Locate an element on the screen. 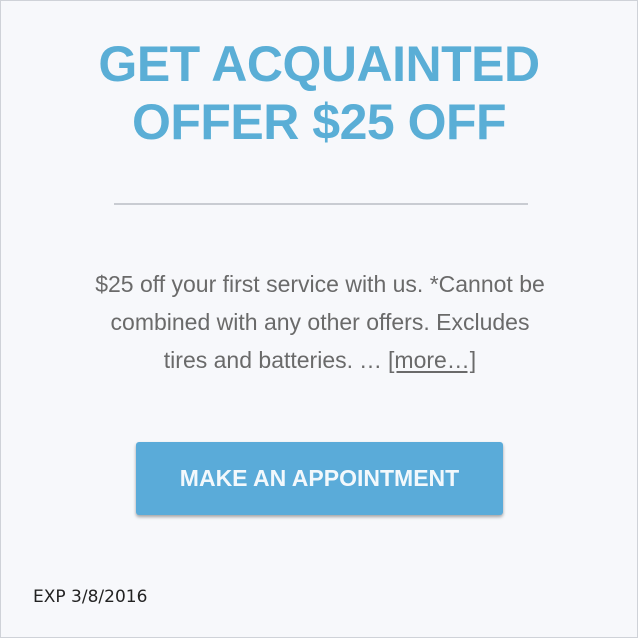 This screenshot has height=638, width=638. description-line-3: tires and batteries. is located at coordinates (258, 360).